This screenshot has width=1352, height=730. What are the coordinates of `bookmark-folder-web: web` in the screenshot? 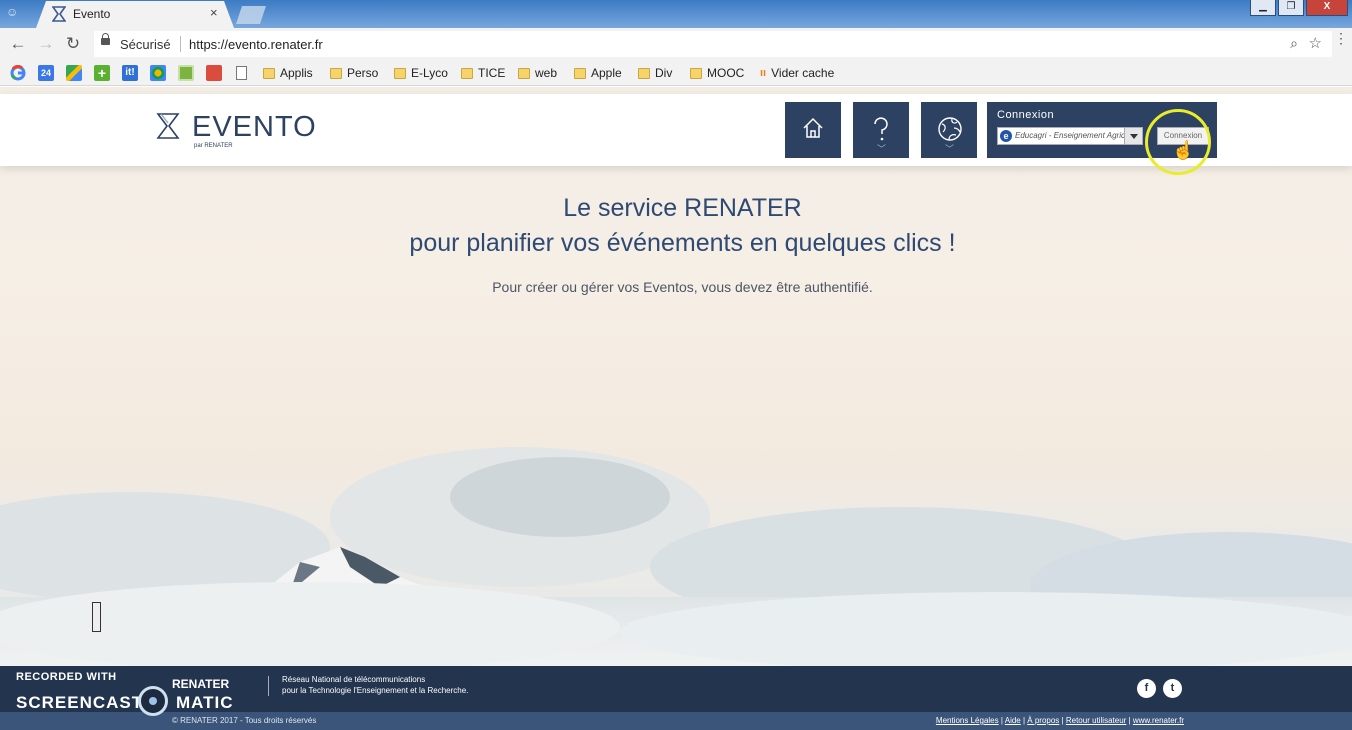 It's located at (537, 73).